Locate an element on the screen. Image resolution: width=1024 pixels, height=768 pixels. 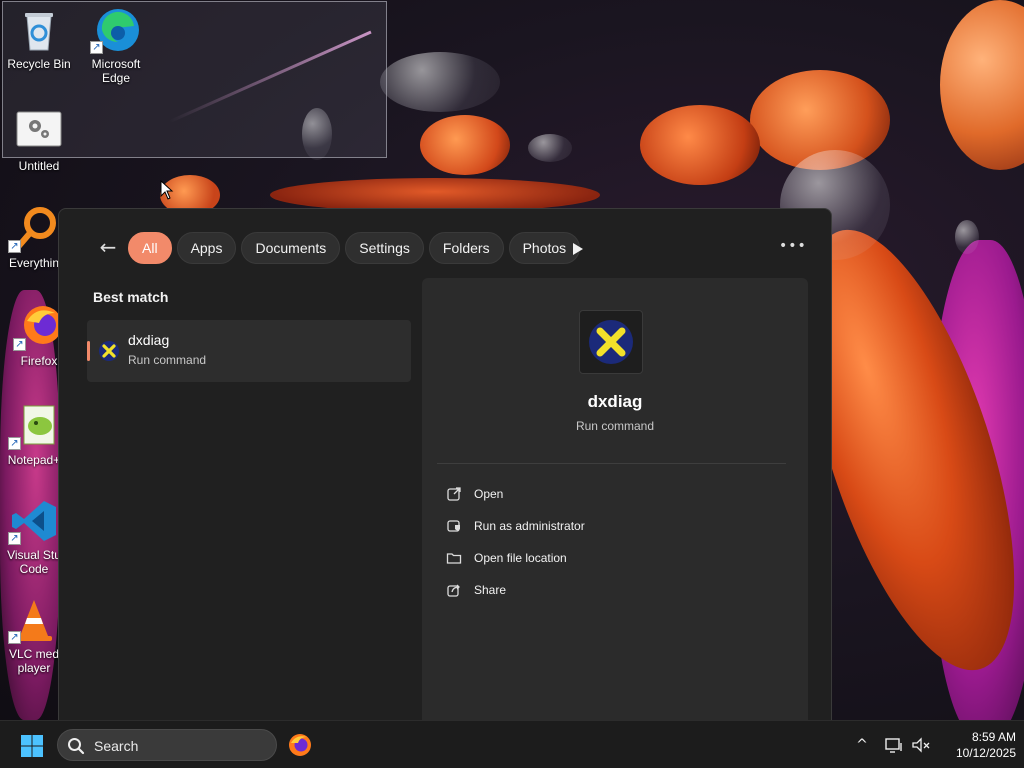
desktop-icon-label: Microsoft Edge is located at coordinates (116, 71).